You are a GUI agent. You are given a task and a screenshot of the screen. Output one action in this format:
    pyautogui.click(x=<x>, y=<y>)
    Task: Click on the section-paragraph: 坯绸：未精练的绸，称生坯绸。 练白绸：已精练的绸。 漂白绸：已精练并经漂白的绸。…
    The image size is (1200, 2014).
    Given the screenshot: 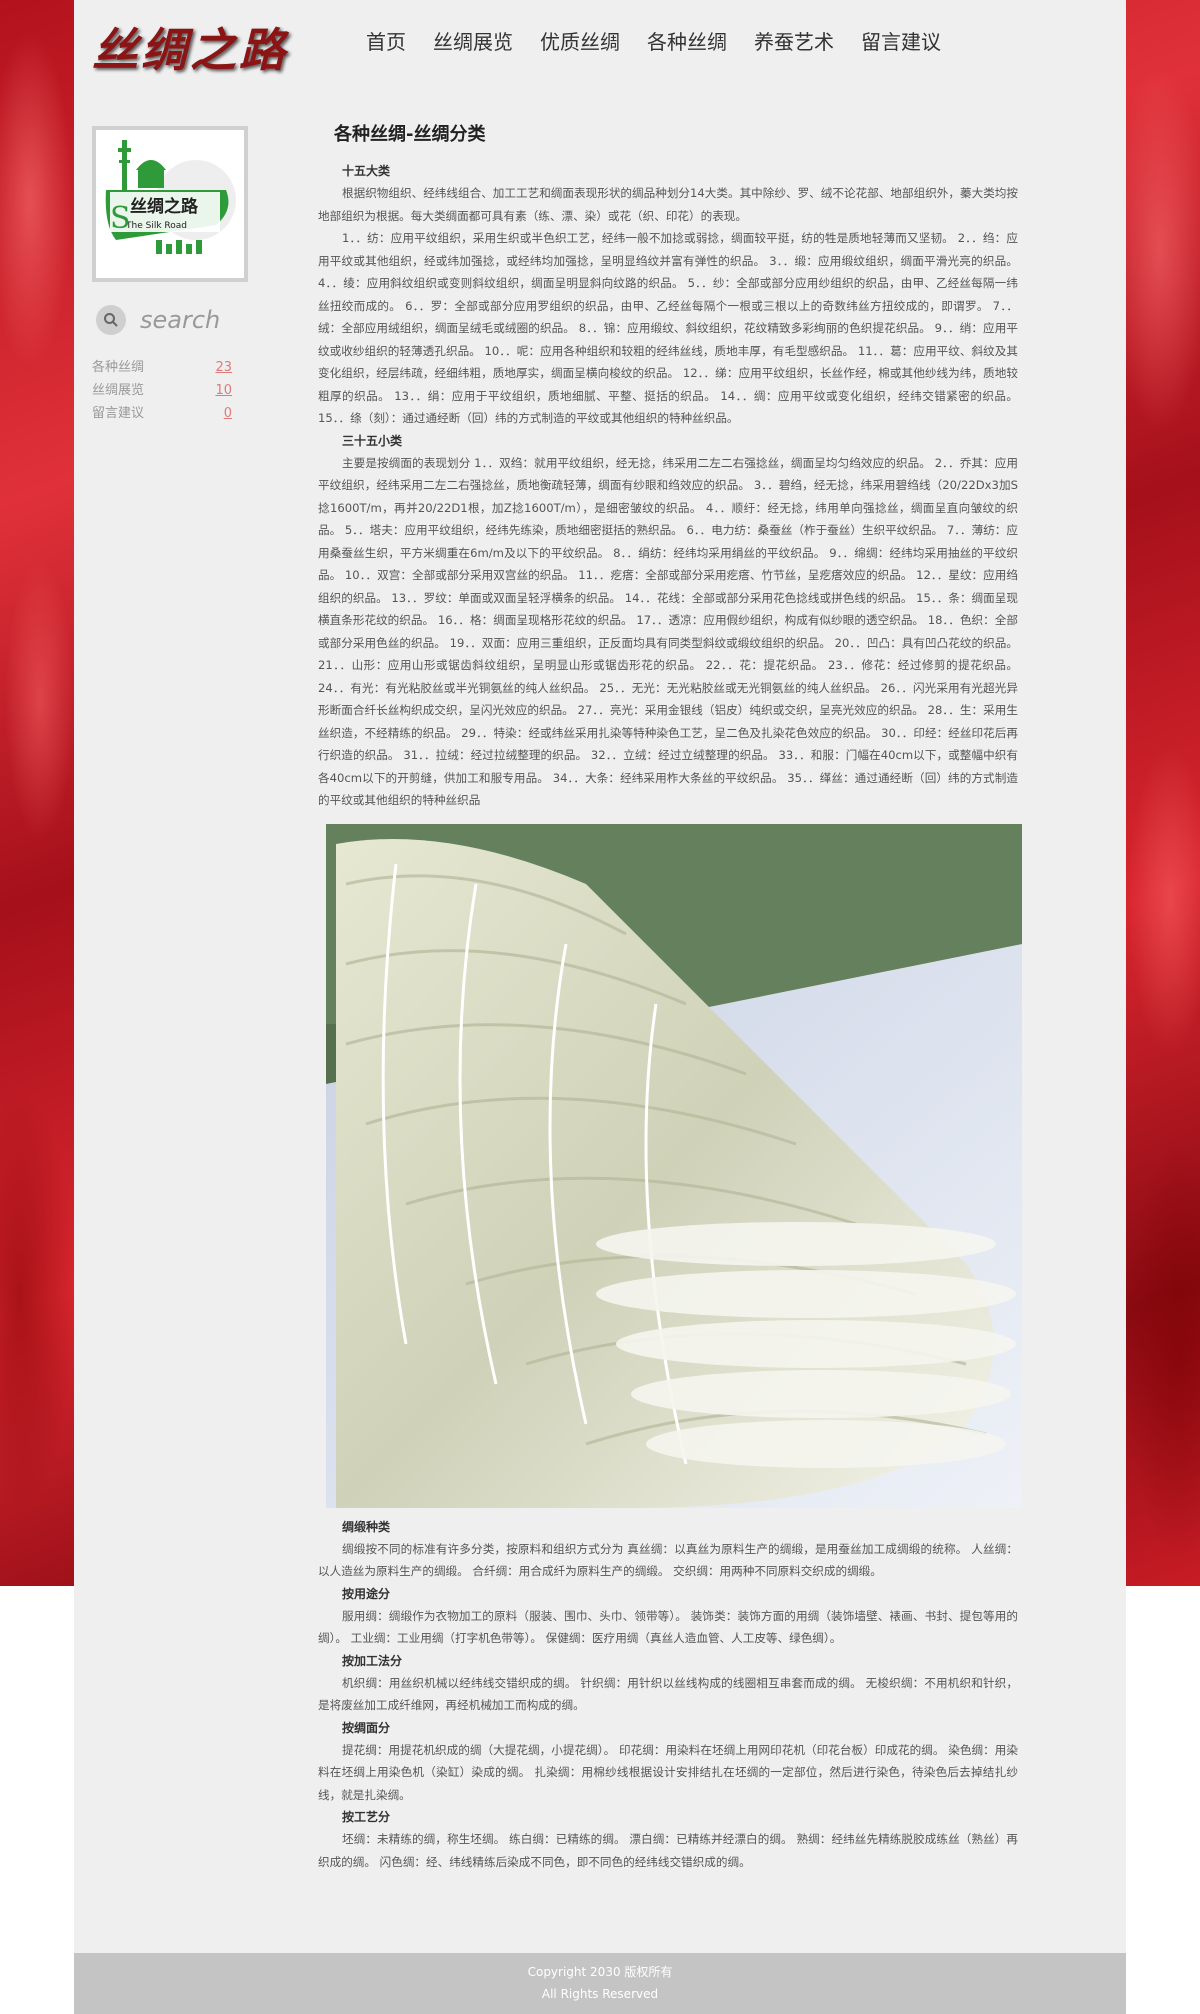 What is the action you would take?
    pyautogui.click(x=668, y=1850)
    